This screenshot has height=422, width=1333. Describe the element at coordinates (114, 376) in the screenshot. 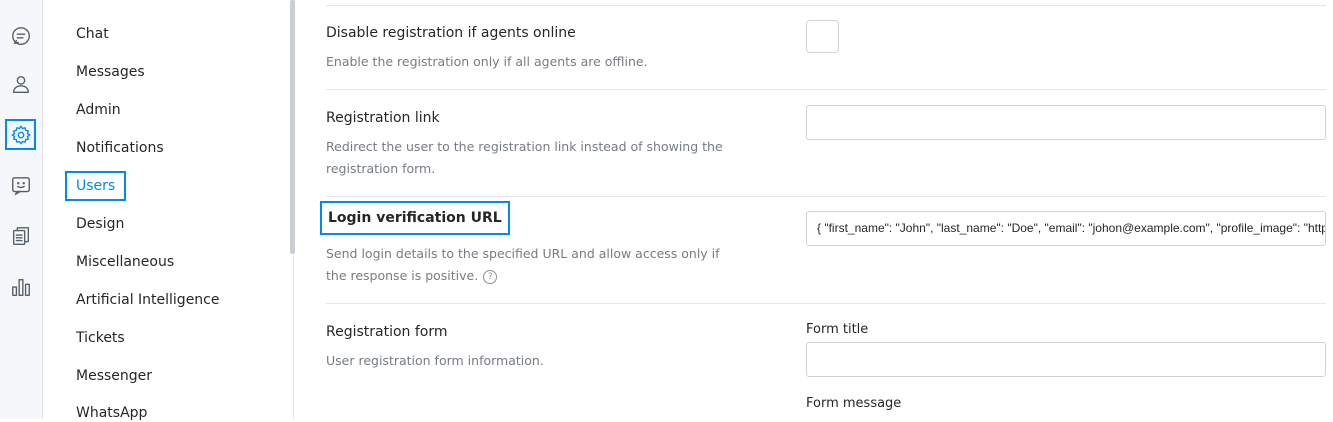

I see `nav-item-messenger: Messenger` at that location.